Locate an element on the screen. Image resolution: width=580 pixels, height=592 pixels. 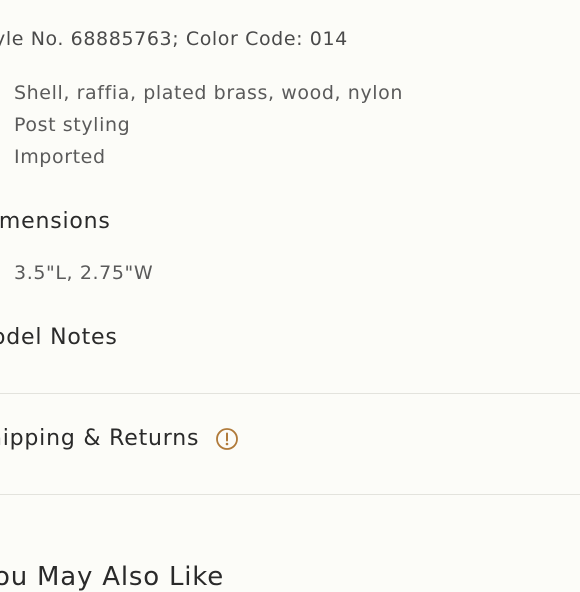
model-notes-heading: odel Notes is located at coordinates (59, 337).